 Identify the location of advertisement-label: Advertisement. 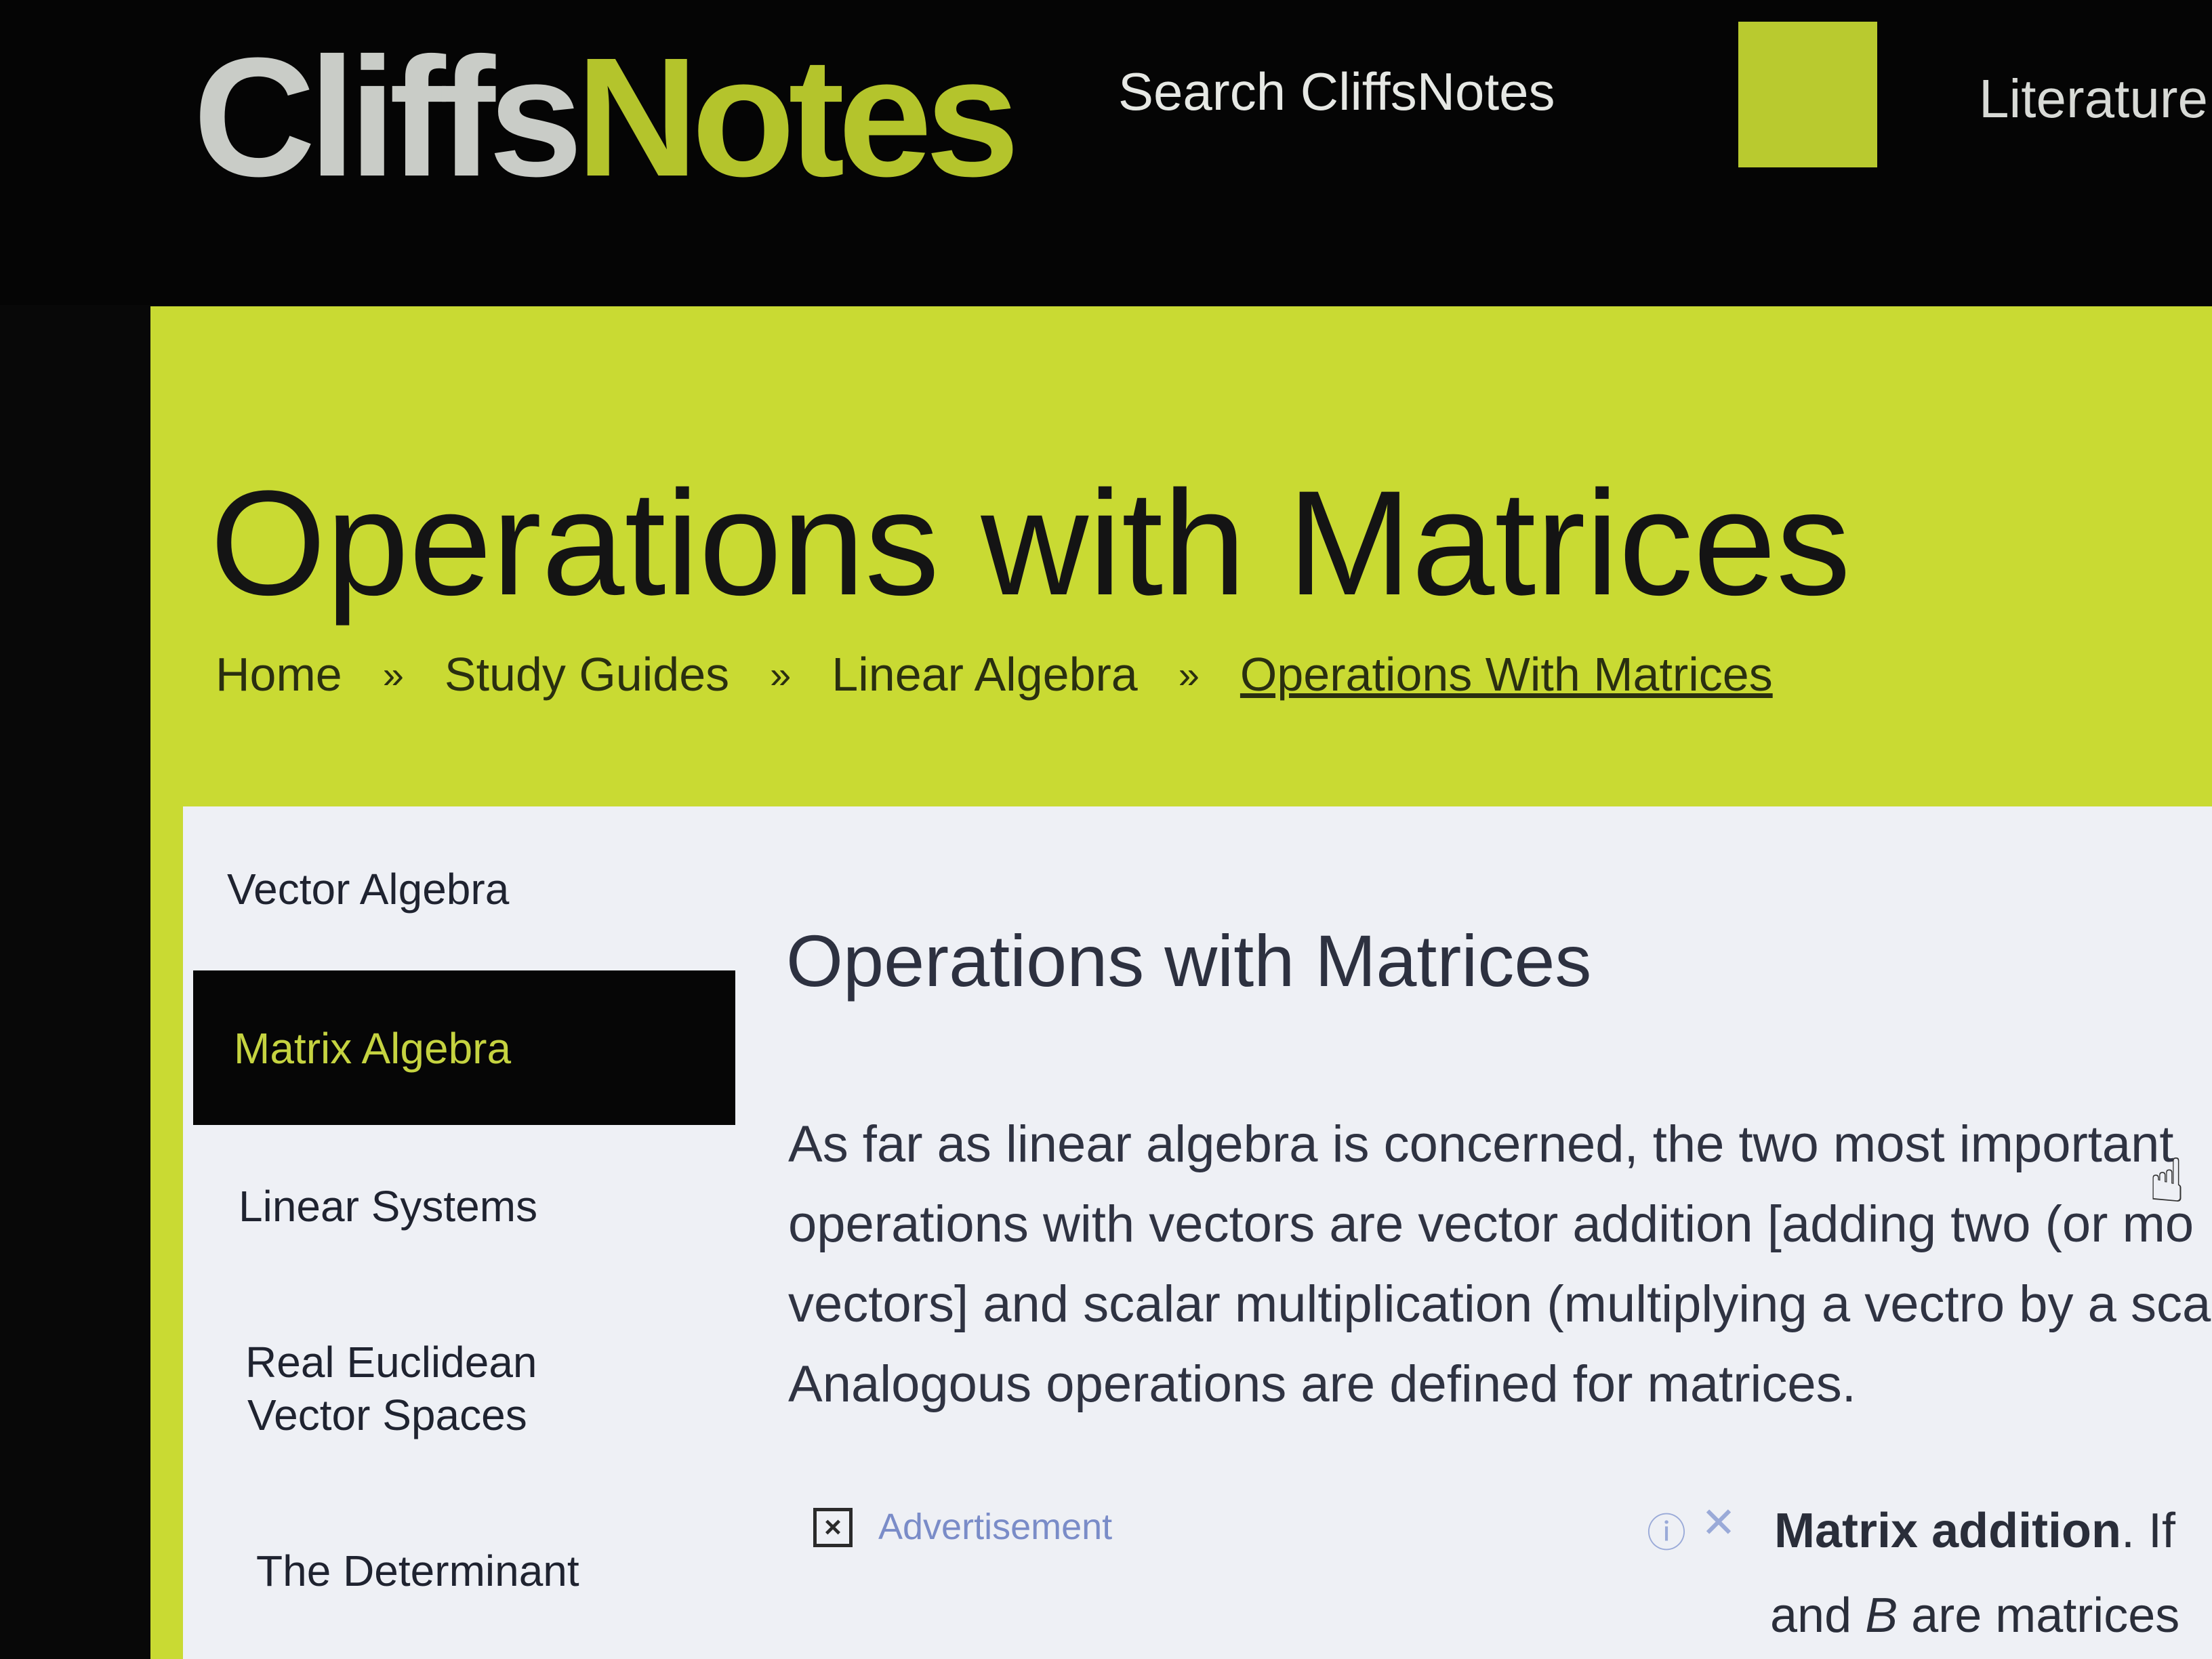
(996, 1527).